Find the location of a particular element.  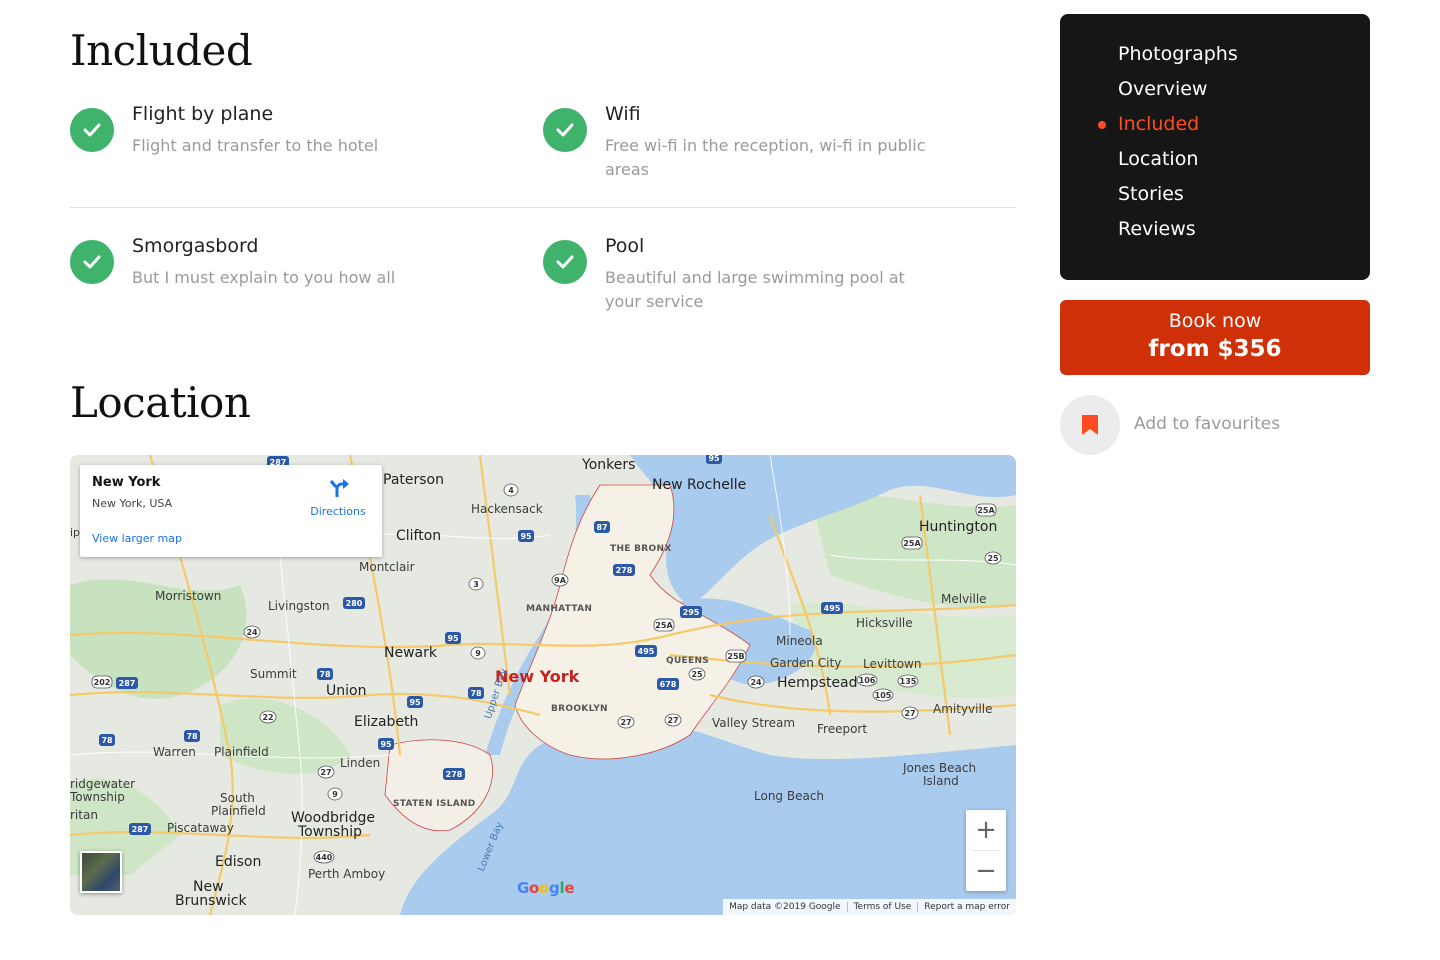

nav-item-location: Location is located at coordinates (1158, 159).